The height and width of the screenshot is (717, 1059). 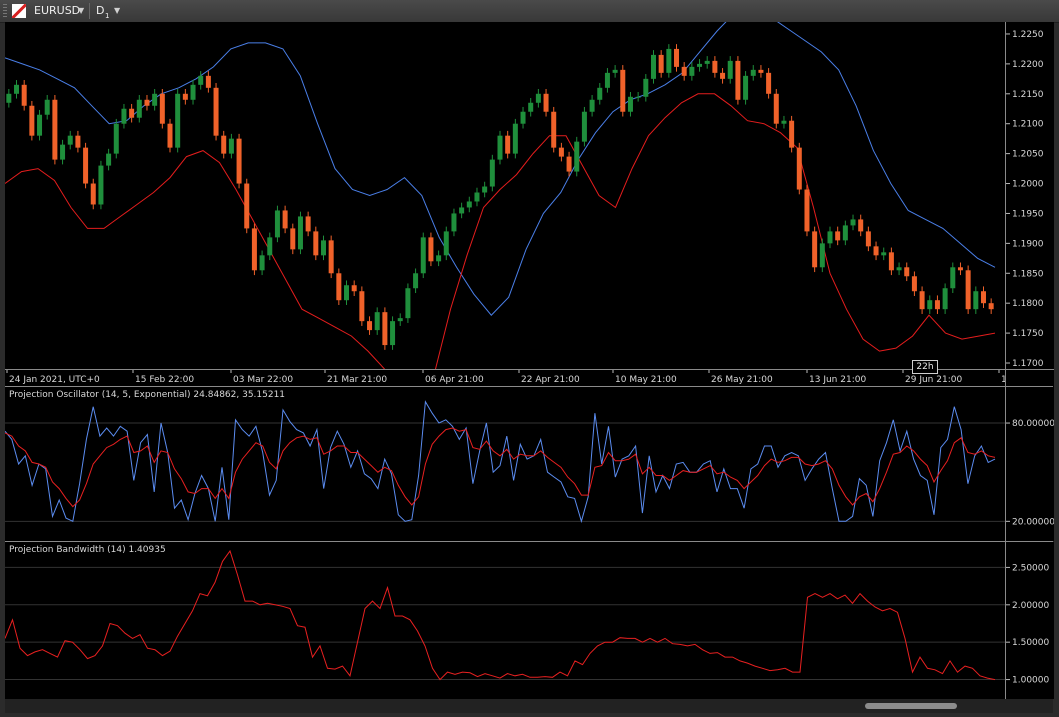 I want to click on bandwidth-label: Projection Bandwidth (14) 1.40935, so click(x=87, y=550).